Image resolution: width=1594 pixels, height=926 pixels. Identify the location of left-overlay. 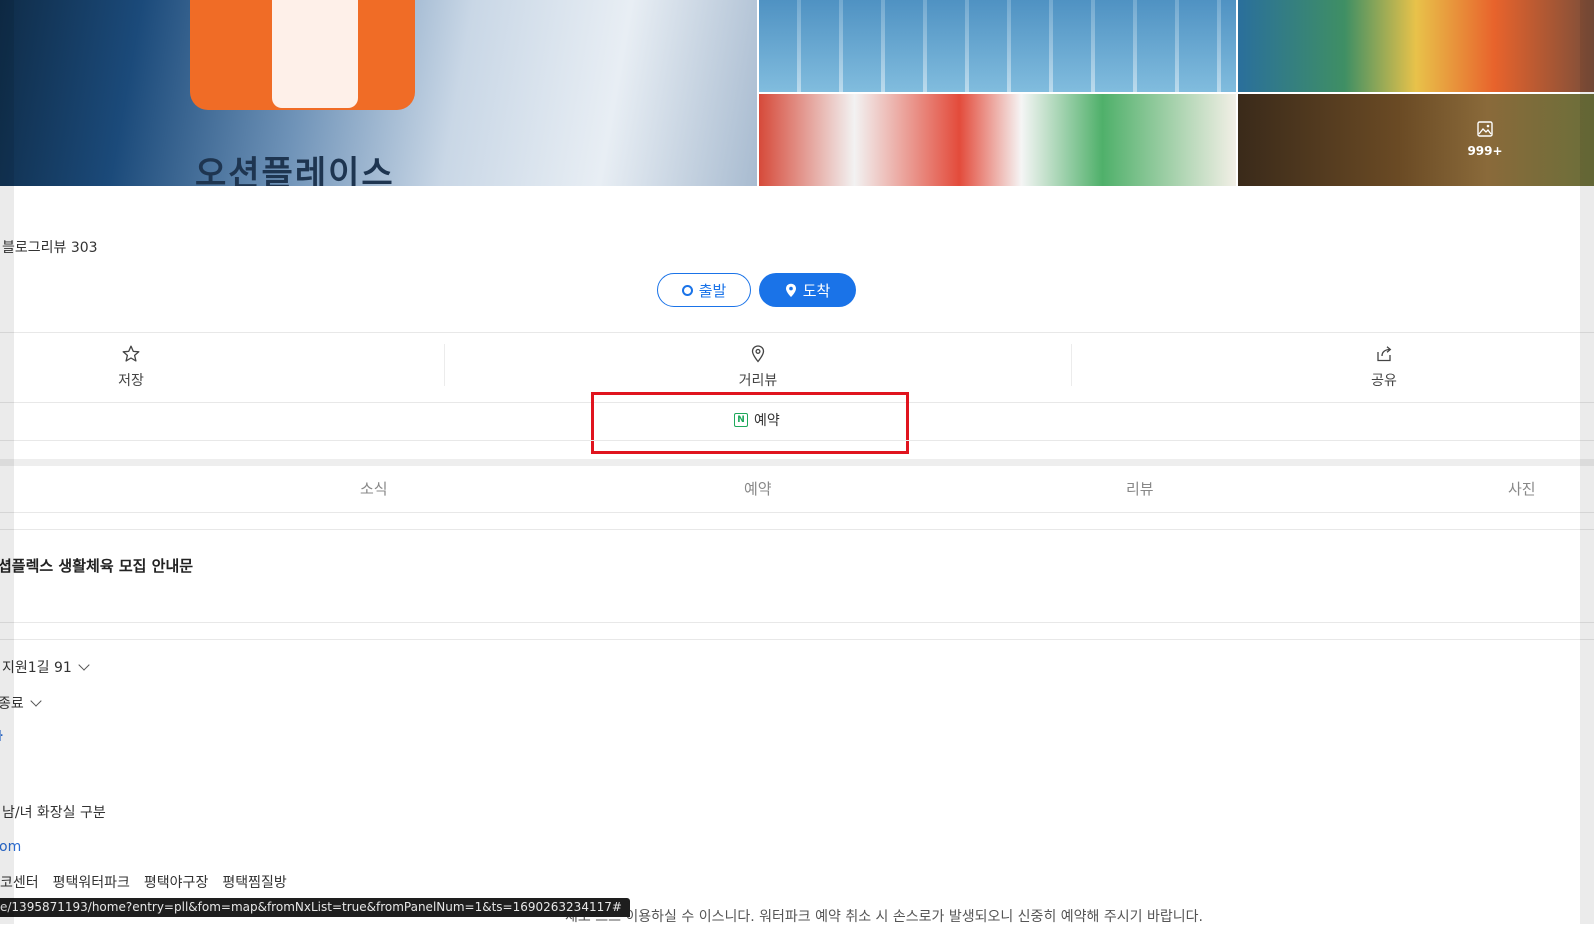
(7, 462).